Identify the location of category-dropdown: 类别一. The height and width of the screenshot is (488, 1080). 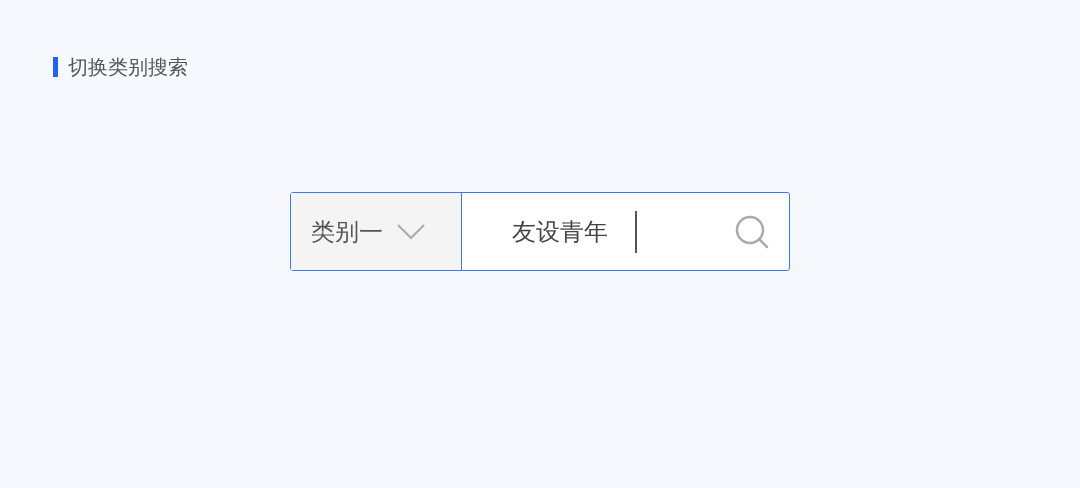
(376, 231).